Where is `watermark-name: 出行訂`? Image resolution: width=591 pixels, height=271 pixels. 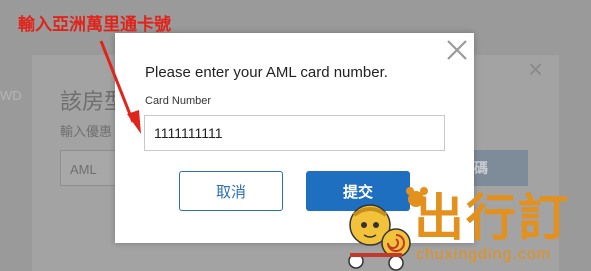 watermark-name: 出行訂 is located at coordinates (492, 218).